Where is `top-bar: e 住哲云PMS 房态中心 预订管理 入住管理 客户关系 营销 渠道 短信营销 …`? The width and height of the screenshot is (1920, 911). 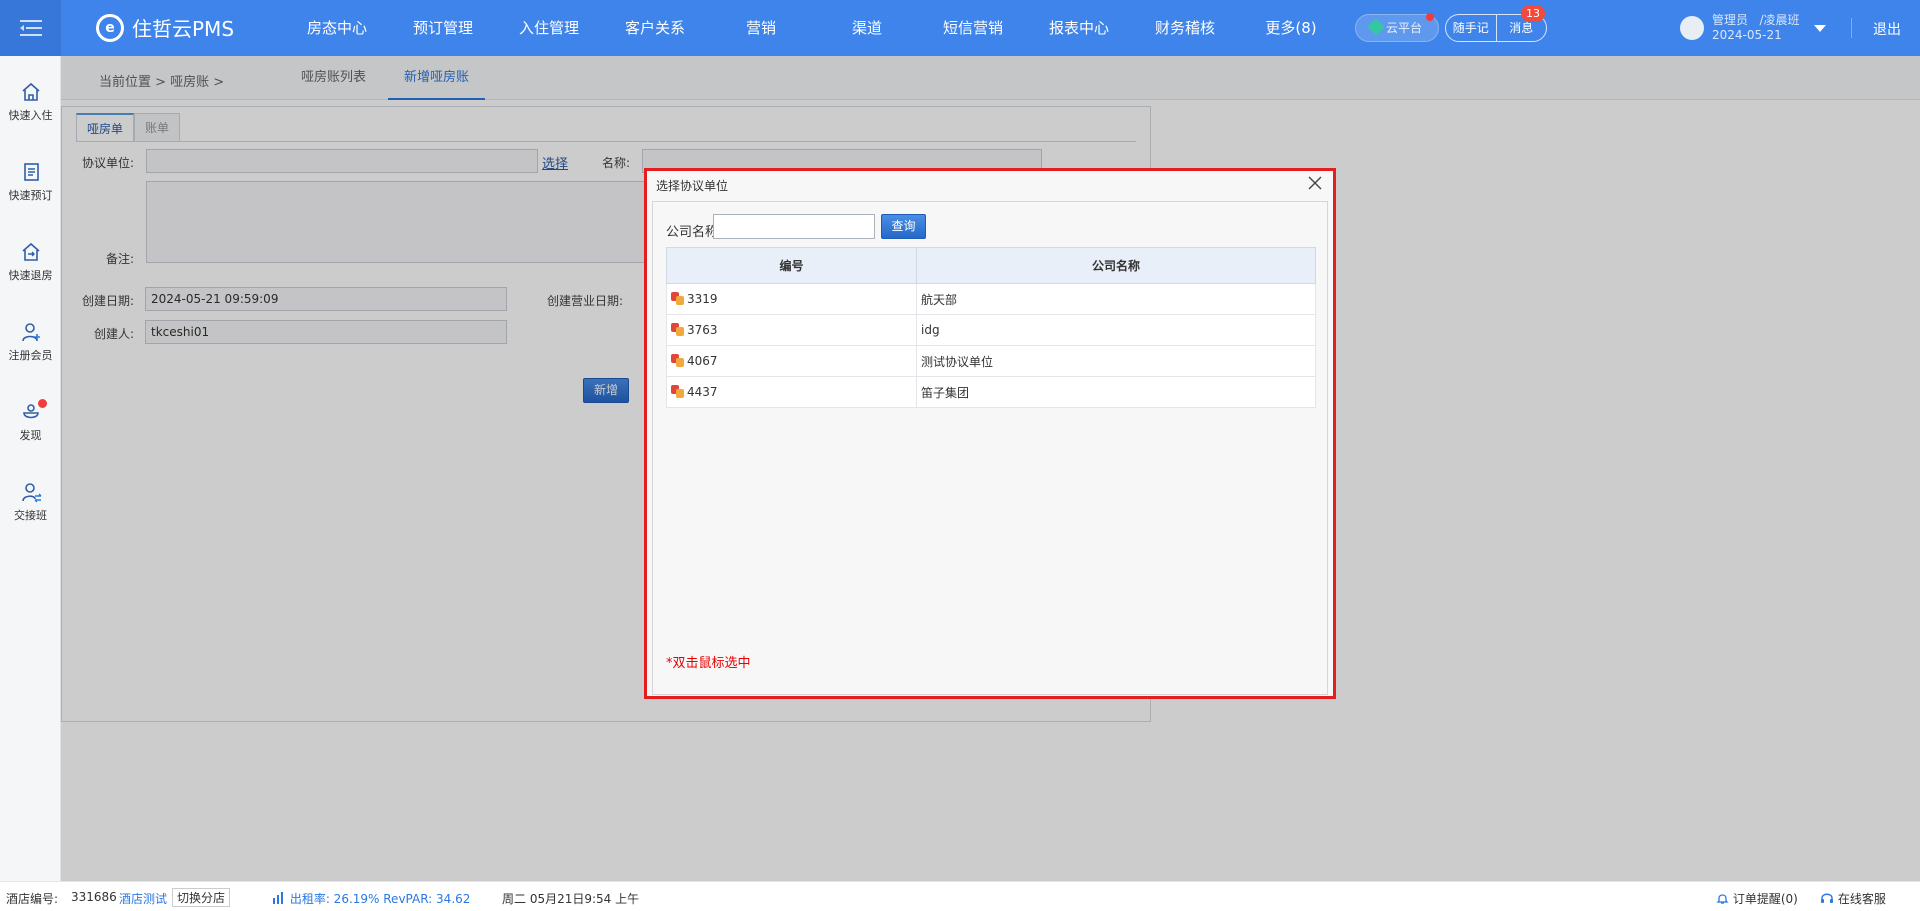
top-bar: e 住哲云PMS 房态中心 预订管理 入住管理 客户关系 营销 渠道 短信营销 … is located at coordinates (960, 28).